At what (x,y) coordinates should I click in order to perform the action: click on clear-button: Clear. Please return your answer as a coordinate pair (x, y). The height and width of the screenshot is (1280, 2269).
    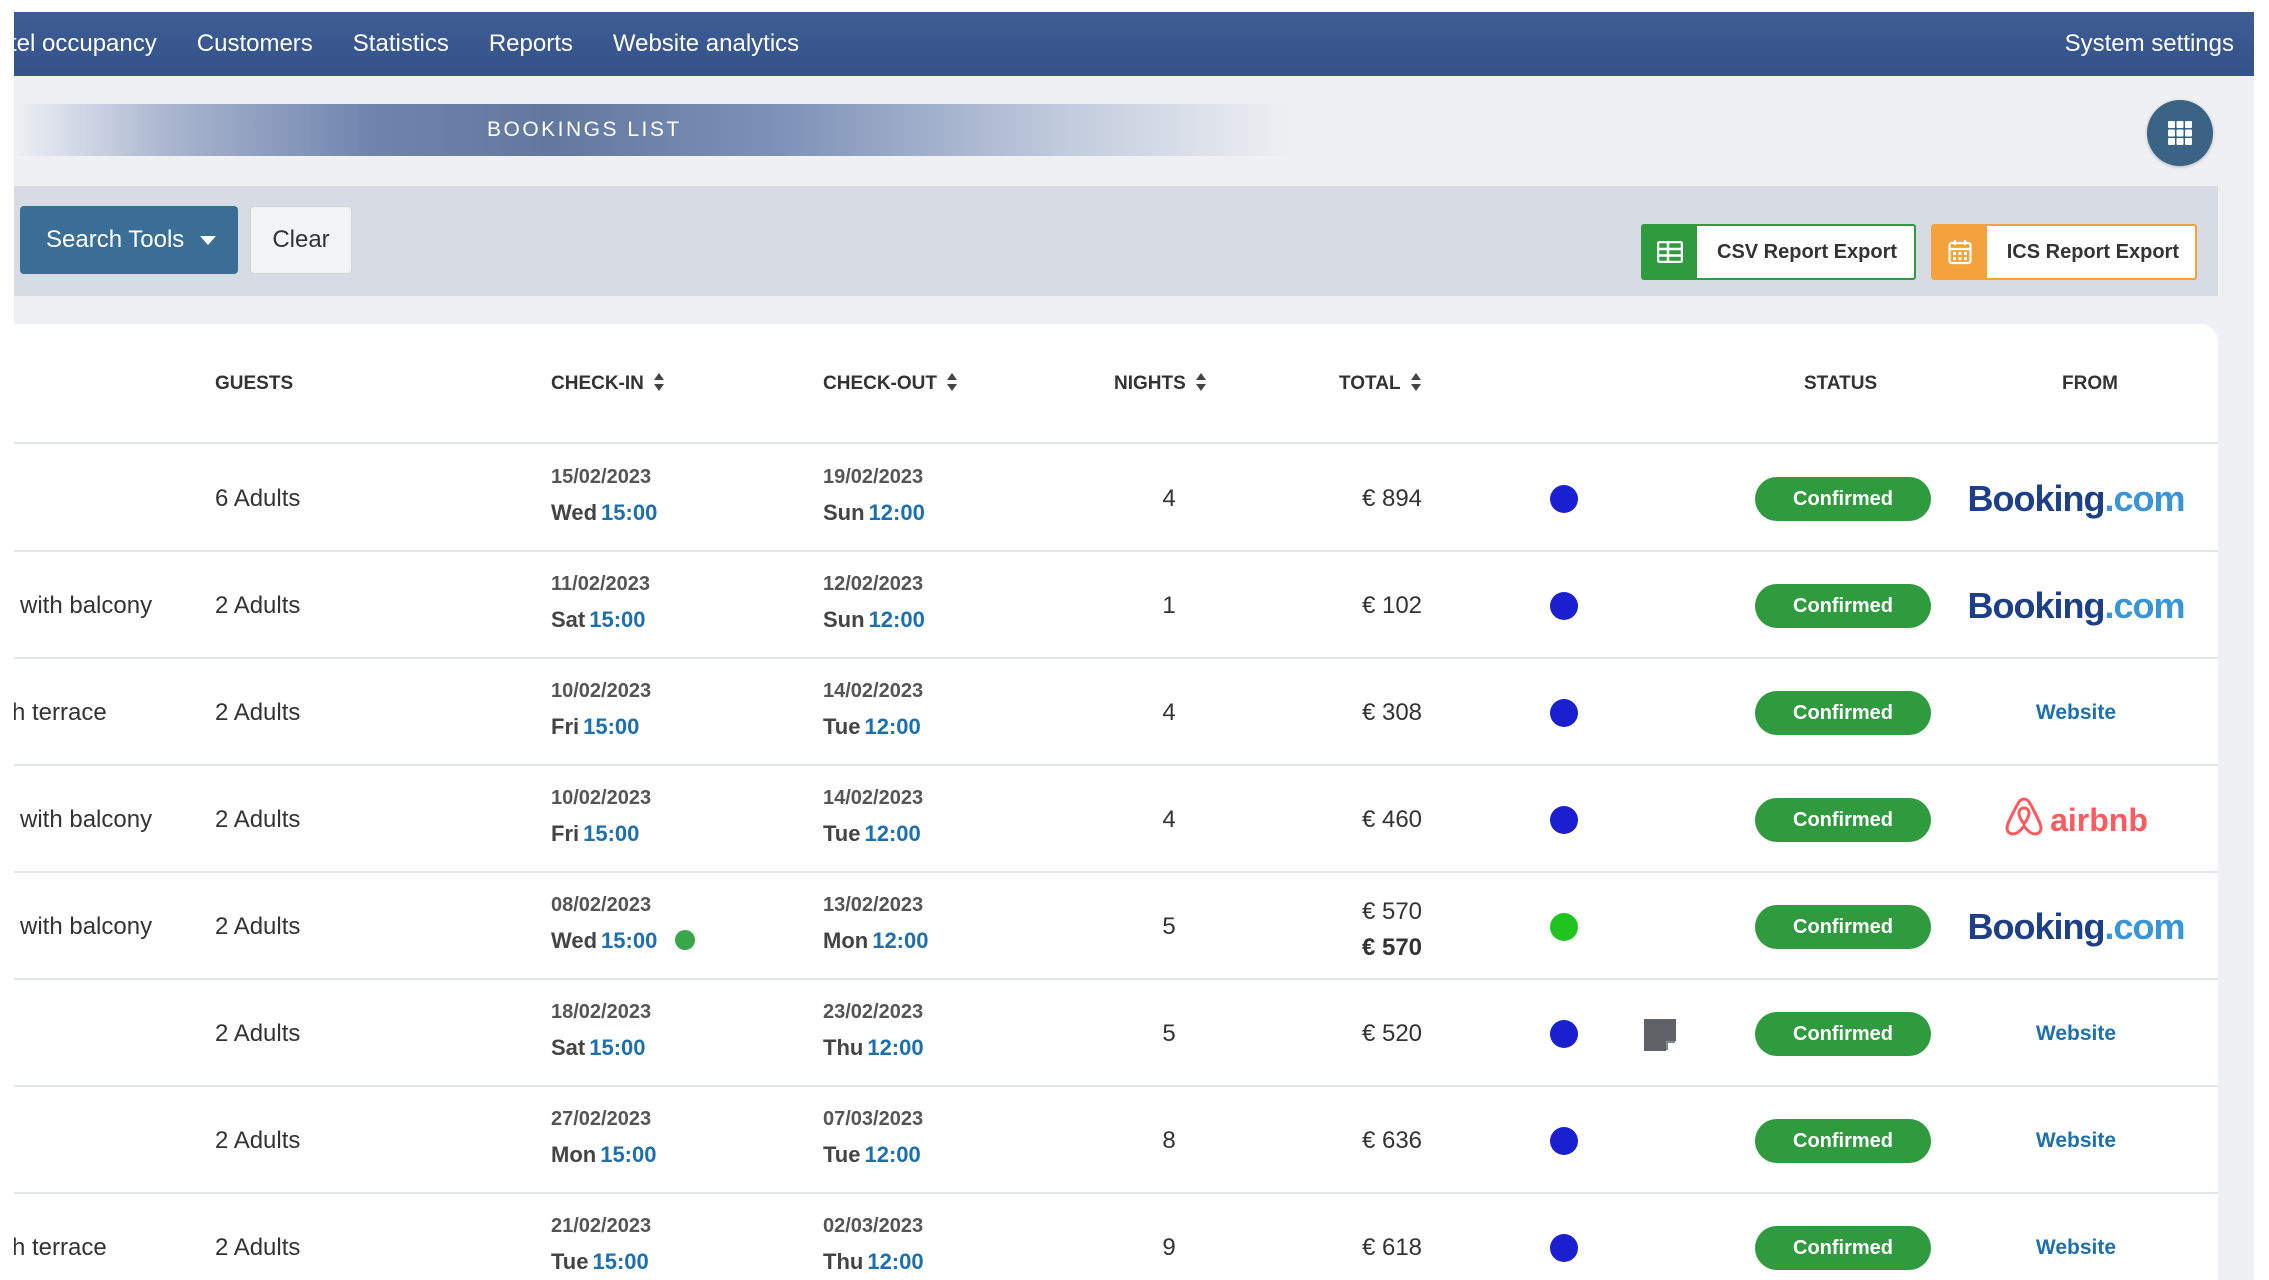
    Looking at the image, I should click on (301, 240).